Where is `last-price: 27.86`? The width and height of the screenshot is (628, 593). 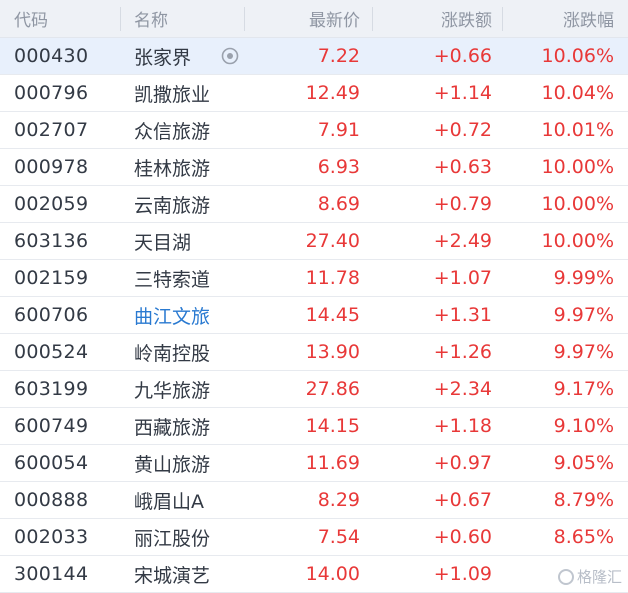 last-price: 27.86 is located at coordinates (332, 389).